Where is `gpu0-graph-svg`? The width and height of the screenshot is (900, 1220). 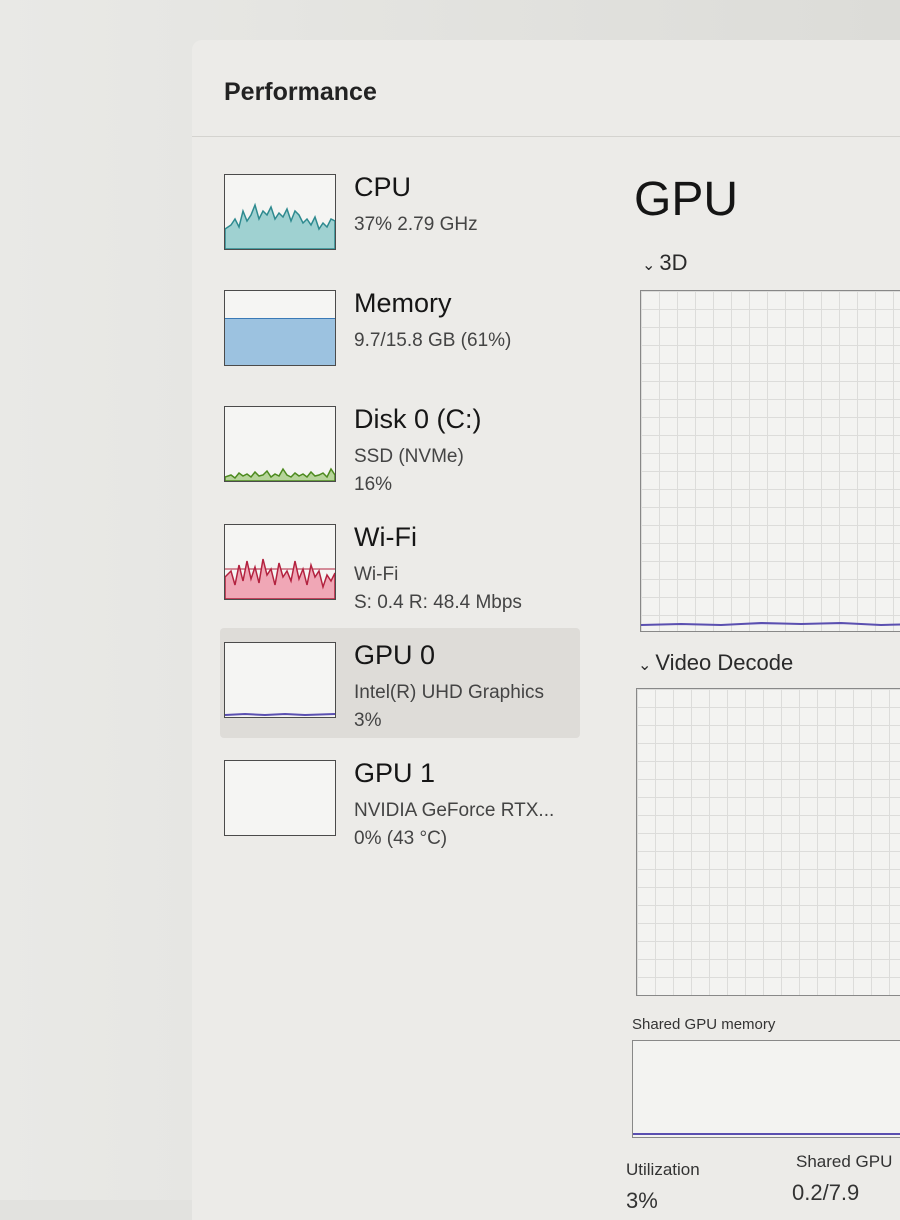
gpu0-graph-svg is located at coordinates (280, 714).